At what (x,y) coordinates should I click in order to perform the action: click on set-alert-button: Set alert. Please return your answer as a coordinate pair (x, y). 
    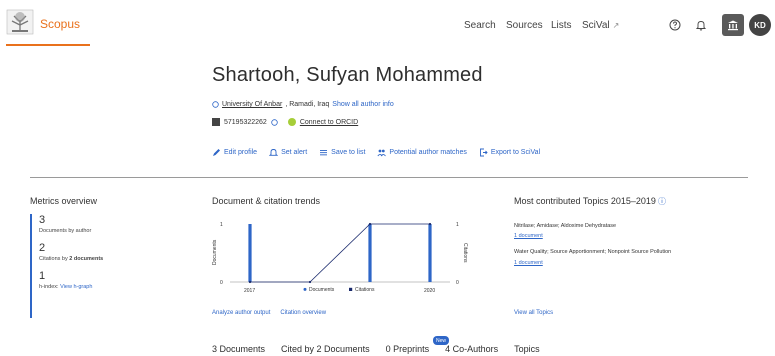
    Looking at the image, I should click on (288, 152).